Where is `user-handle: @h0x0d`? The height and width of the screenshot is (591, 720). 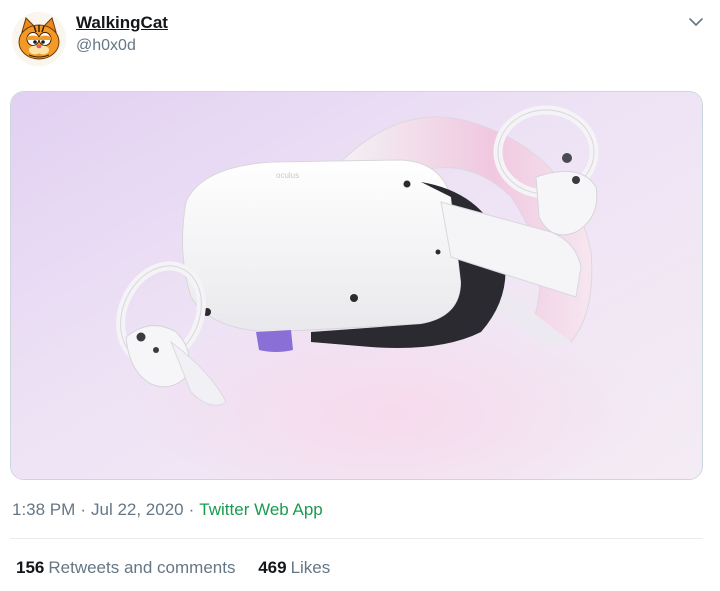 user-handle: @h0x0d is located at coordinates (106, 45).